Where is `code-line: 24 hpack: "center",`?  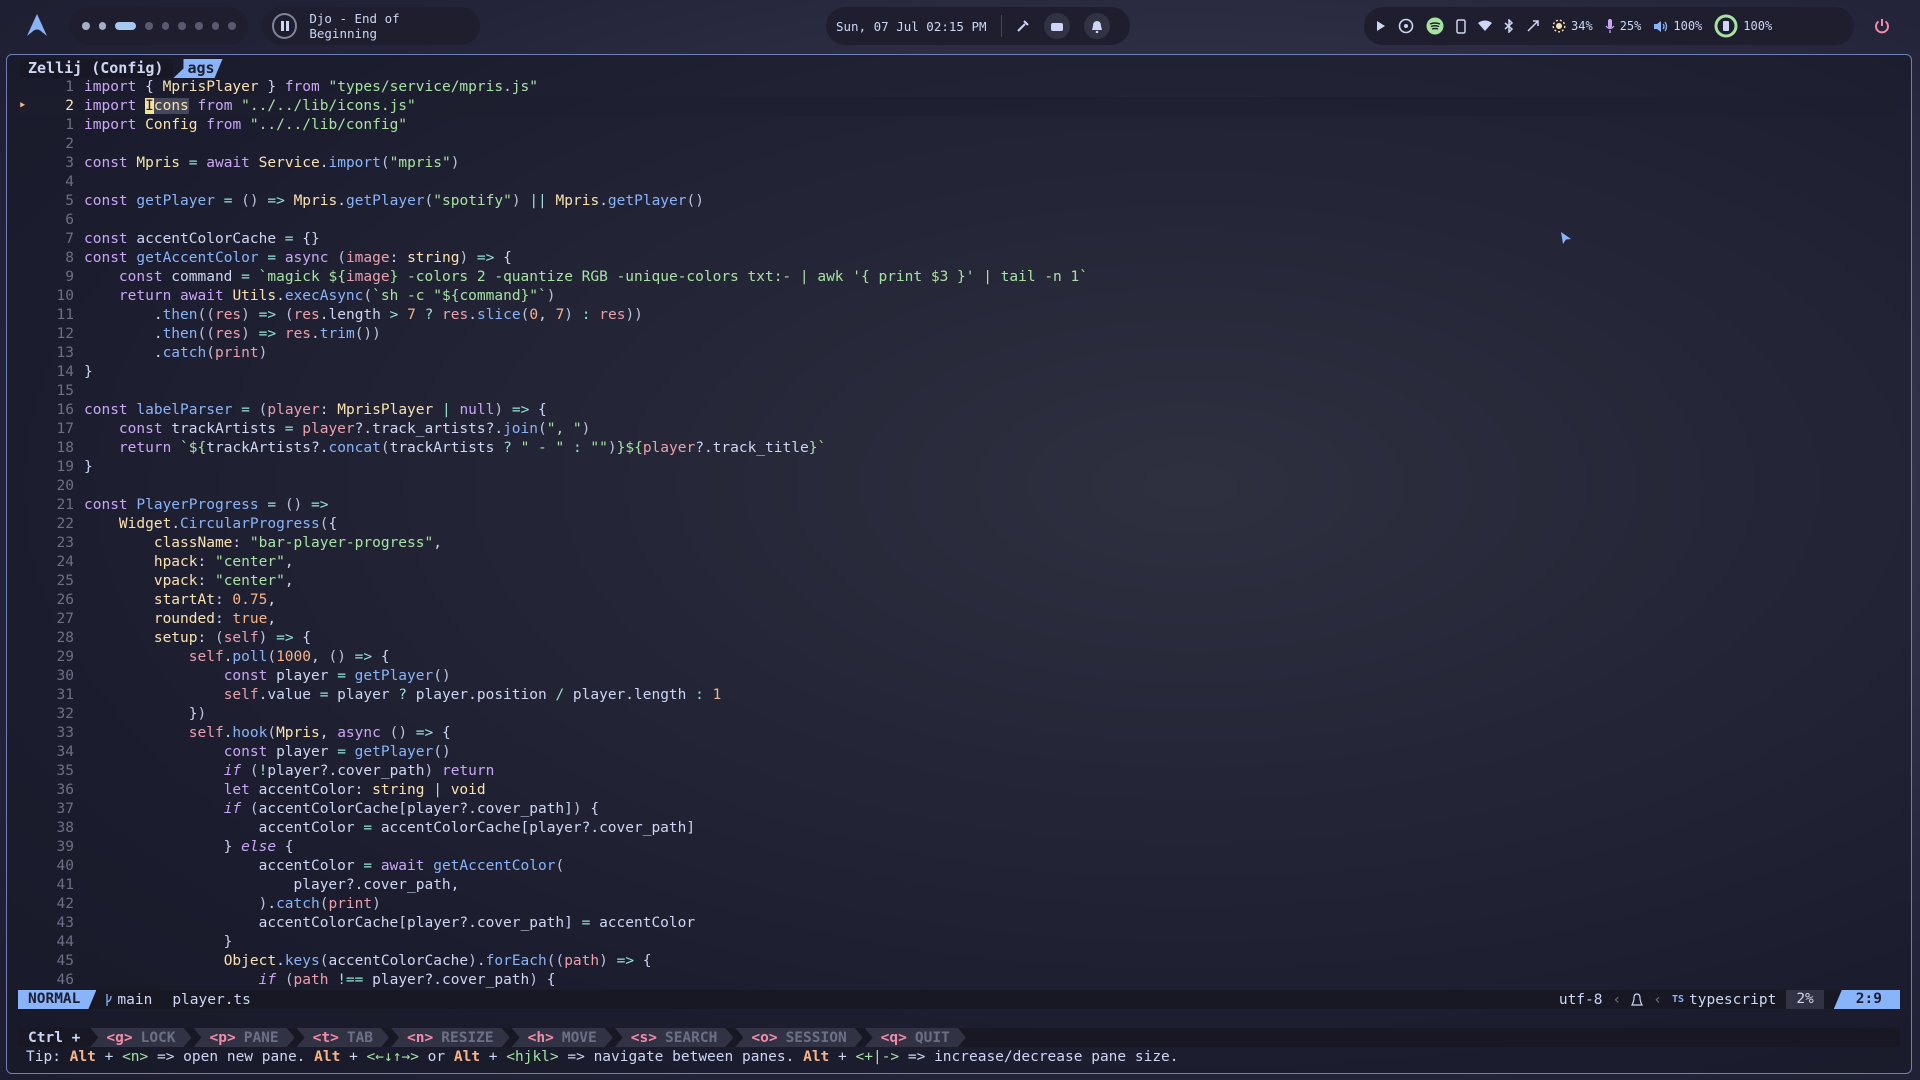 code-line: 24 hpack: "center", is located at coordinates (958, 562).